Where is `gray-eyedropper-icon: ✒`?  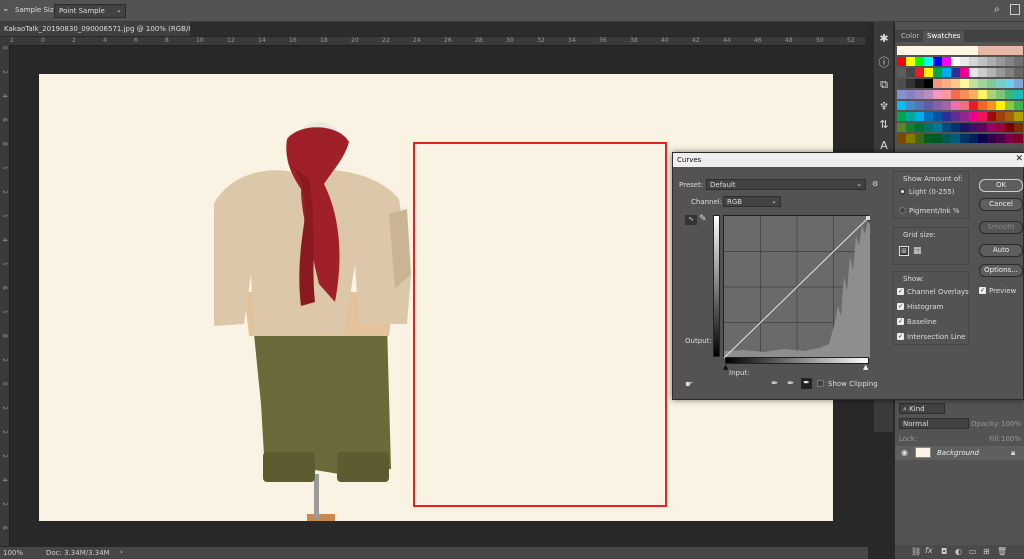 gray-eyedropper-icon: ✒ is located at coordinates (791, 384).